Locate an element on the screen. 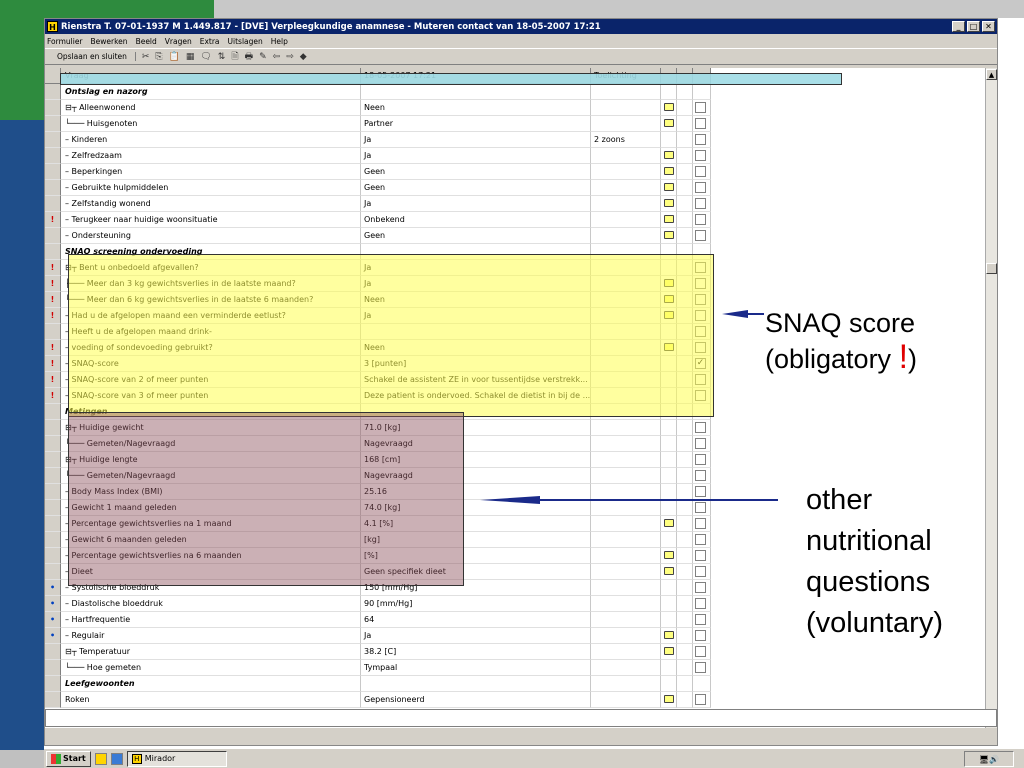 The height and width of the screenshot is (768, 1024). answer-cell: 38.2 [C] is located at coordinates (476, 652).